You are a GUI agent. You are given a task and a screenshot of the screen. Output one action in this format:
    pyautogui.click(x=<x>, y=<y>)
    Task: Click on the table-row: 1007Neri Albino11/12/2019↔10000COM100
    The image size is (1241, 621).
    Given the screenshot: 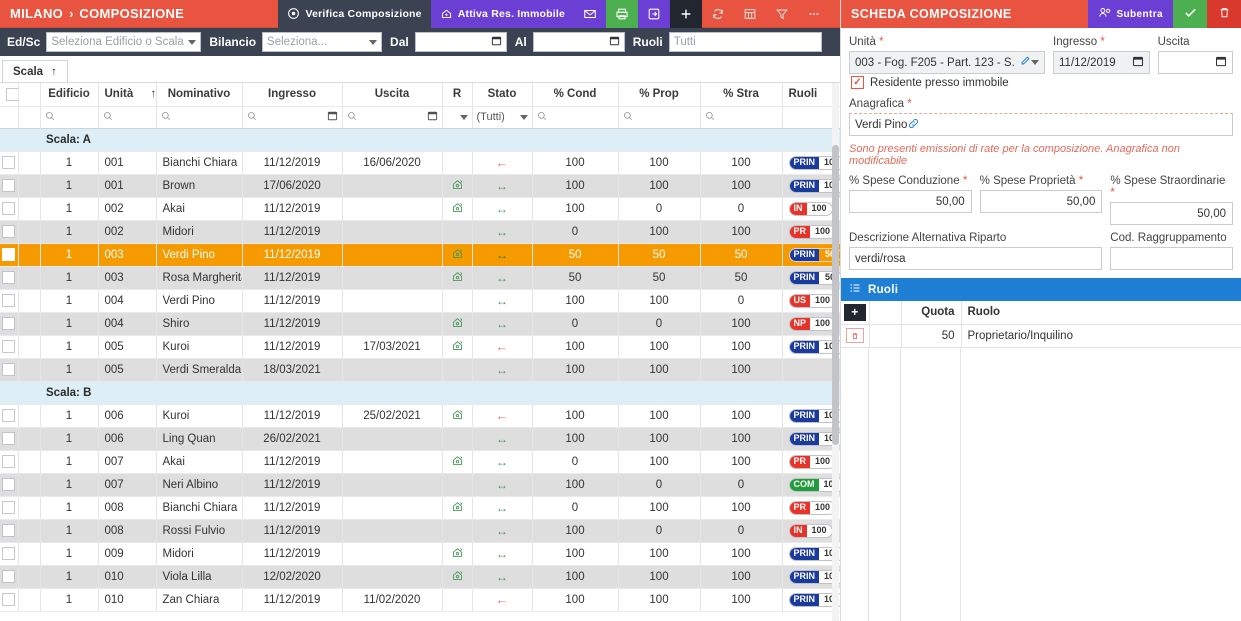 What is the action you would take?
    pyautogui.click(x=420, y=485)
    